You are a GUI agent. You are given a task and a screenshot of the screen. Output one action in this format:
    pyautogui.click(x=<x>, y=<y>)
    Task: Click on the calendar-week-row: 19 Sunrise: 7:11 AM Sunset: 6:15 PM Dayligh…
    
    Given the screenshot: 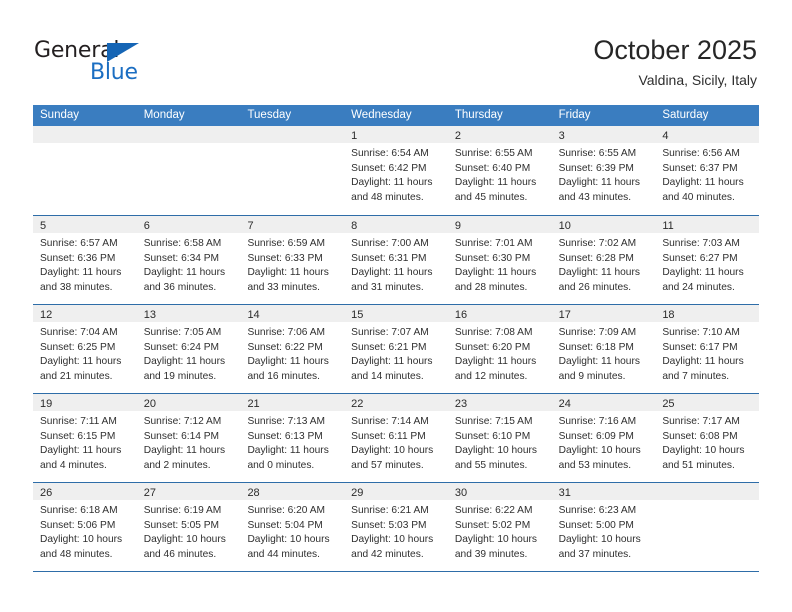 What is the action you would take?
    pyautogui.click(x=396, y=437)
    